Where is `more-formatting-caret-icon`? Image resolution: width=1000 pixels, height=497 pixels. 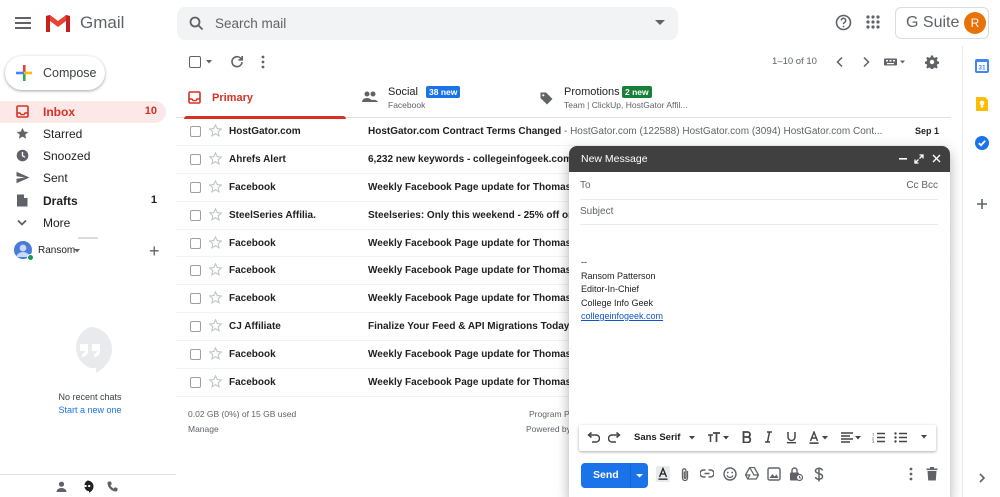 more-formatting-caret-icon is located at coordinates (924, 437).